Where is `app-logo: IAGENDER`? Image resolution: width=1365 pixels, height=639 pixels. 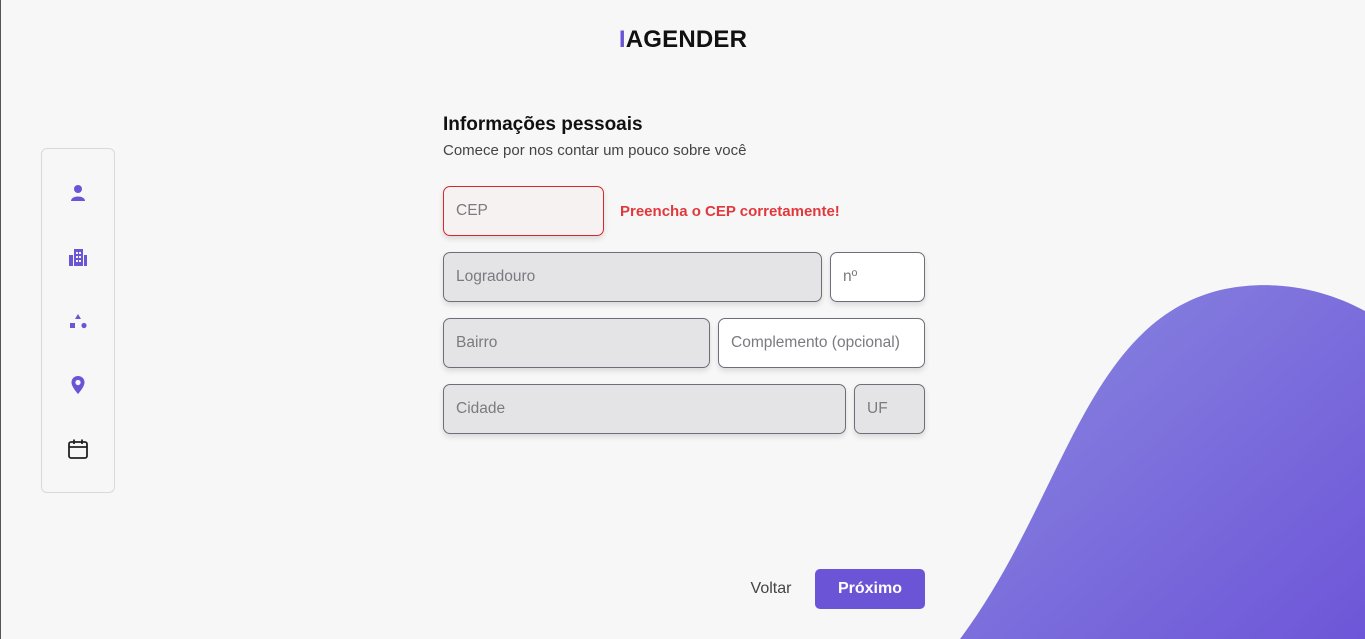 app-logo: IAGENDER is located at coordinates (683, 40).